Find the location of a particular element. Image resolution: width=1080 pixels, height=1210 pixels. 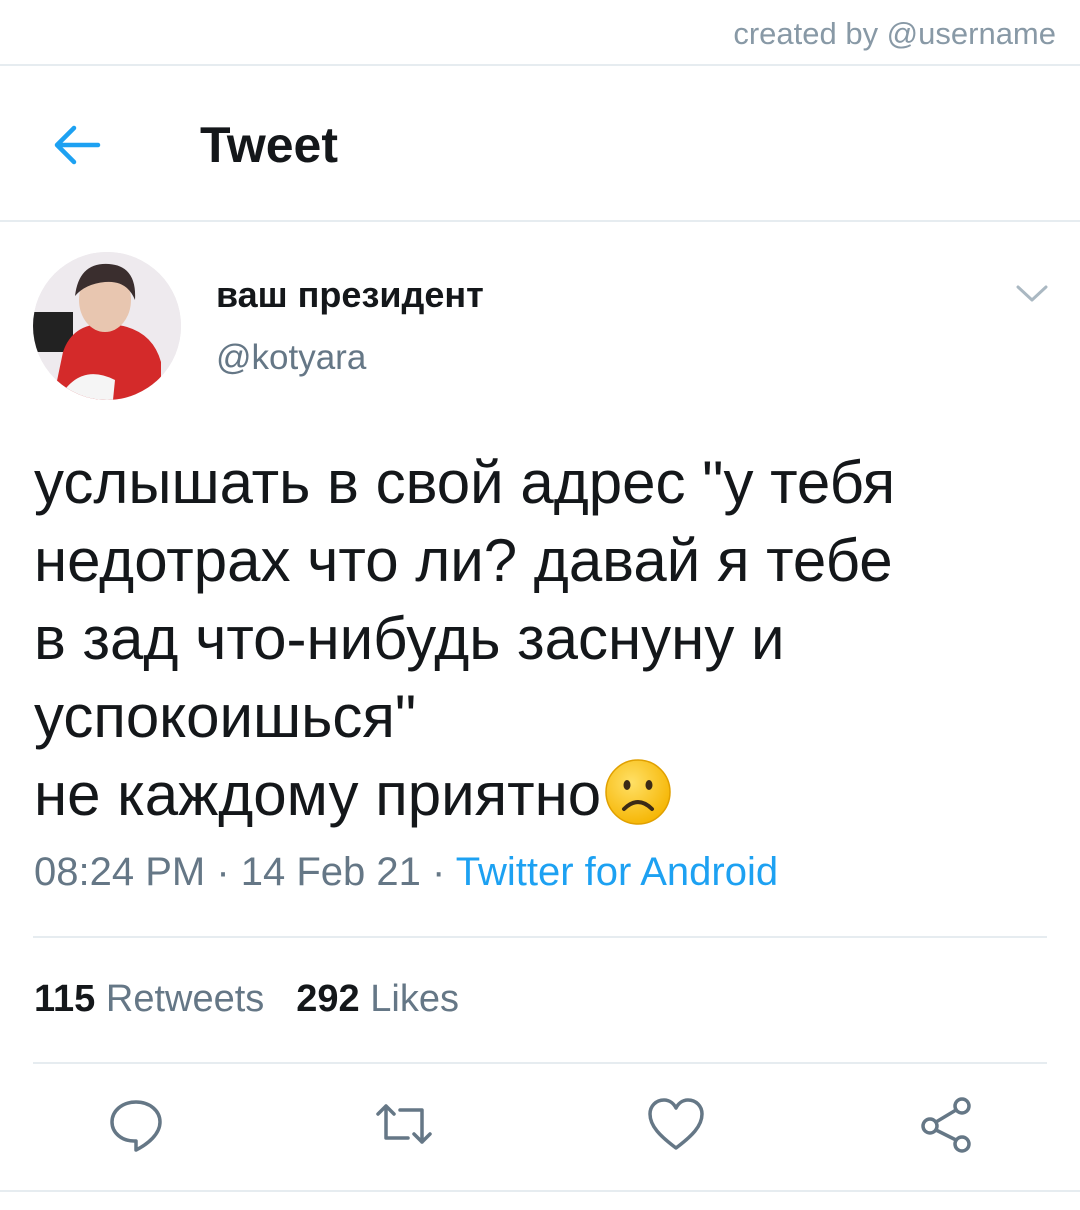

likes-stat: 292 Likes is located at coordinates (377, 999).